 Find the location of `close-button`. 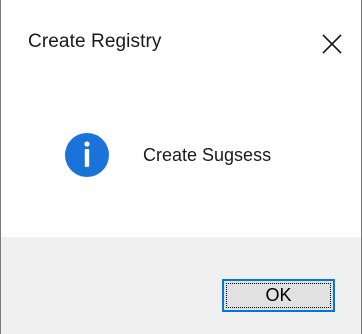

close-button is located at coordinates (332, 44).